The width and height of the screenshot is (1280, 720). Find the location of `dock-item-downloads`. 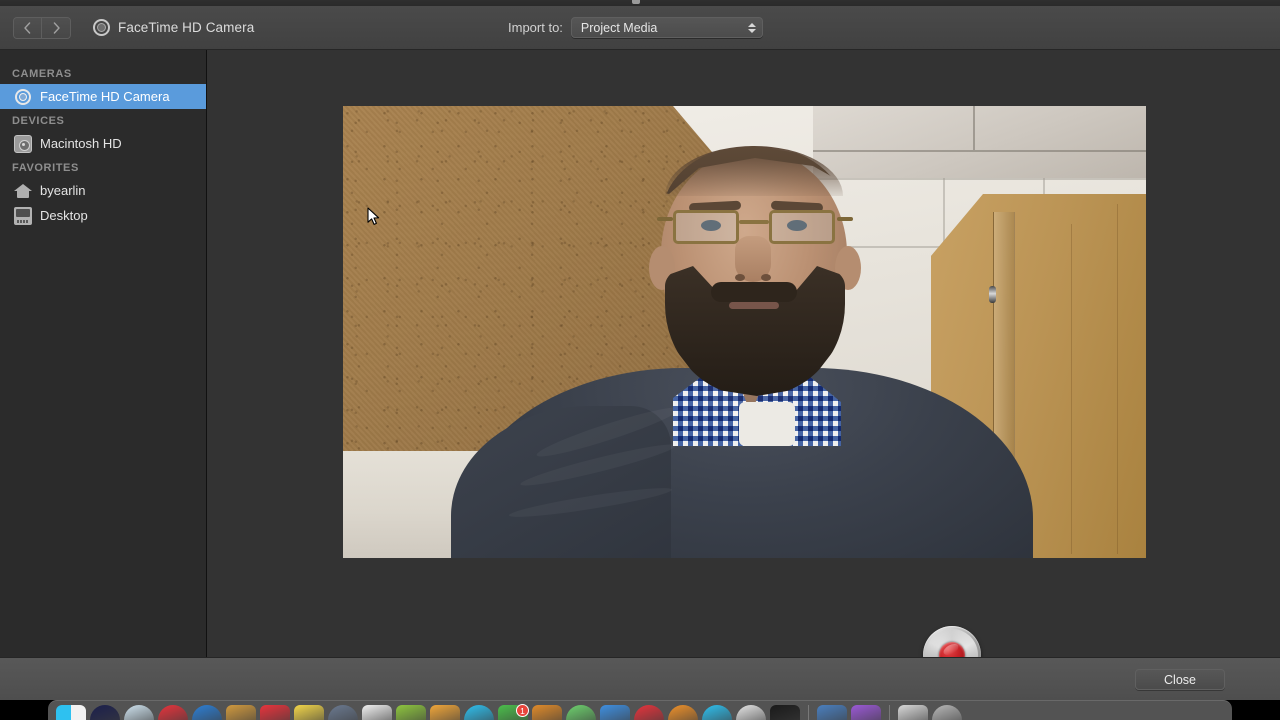

dock-item-downloads is located at coordinates (913, 712).